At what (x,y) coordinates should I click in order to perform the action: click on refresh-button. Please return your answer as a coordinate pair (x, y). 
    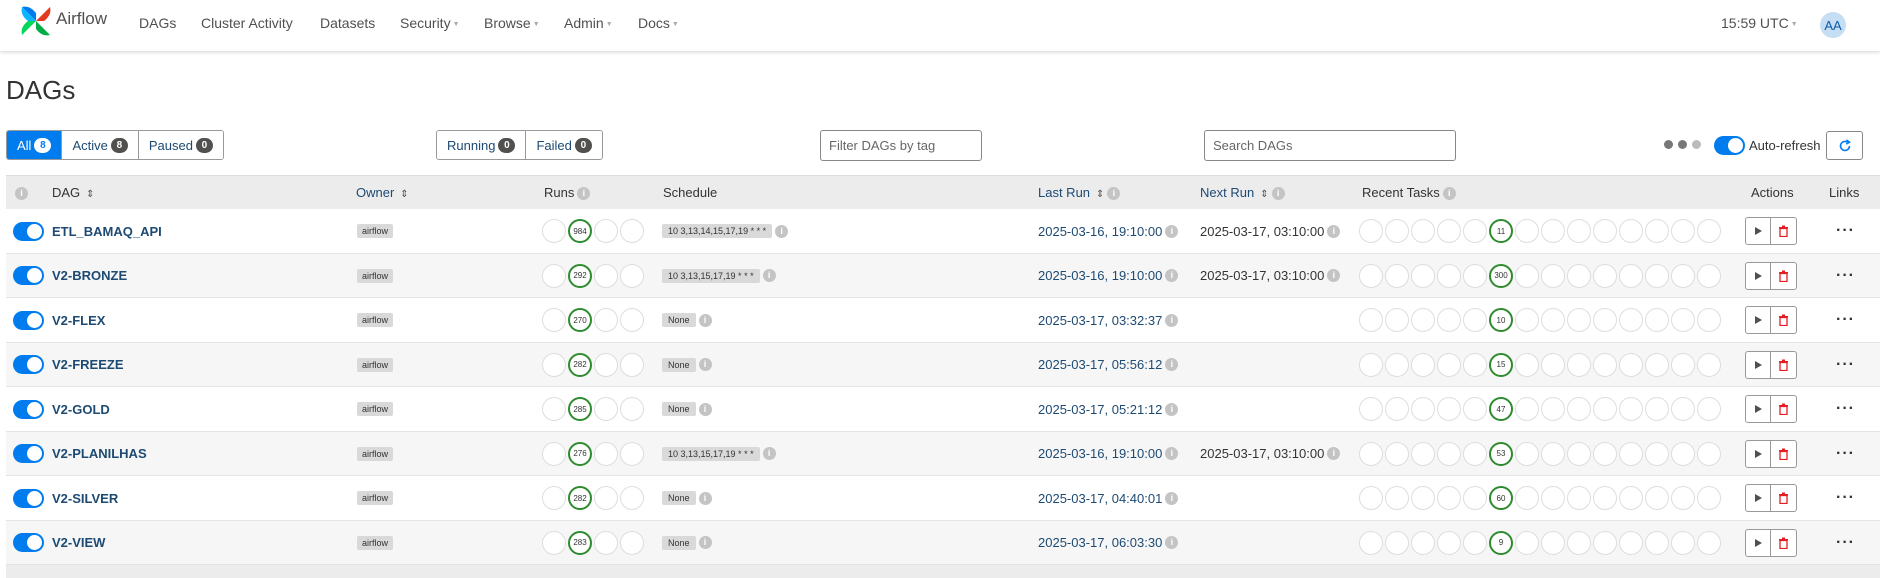
    Looking at the image, I should click on (1844, 145).